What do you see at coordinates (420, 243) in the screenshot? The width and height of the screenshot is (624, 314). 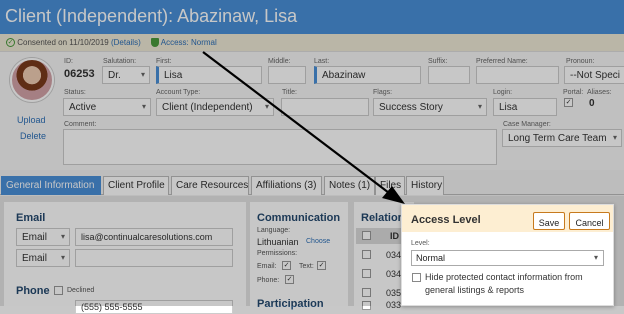 I see `level-label: Level:` at bounding box center [420, 243].